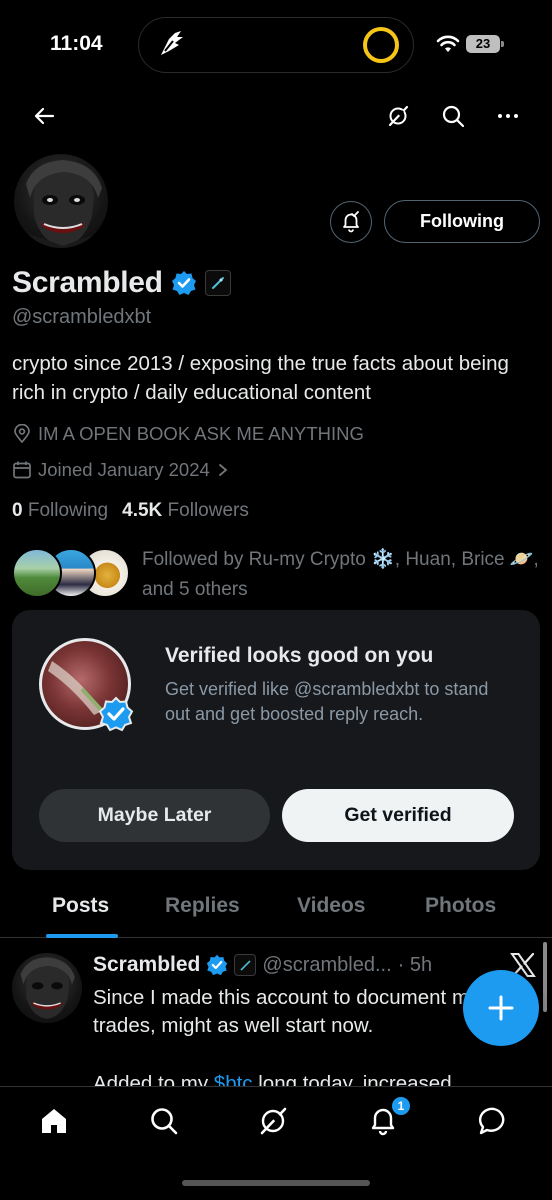 Image resolution: width=552 pixels, height=1200 pixels. Describe the element at coordinates (448, 43) in the screenshot. I see `wifi-icon` at that location.